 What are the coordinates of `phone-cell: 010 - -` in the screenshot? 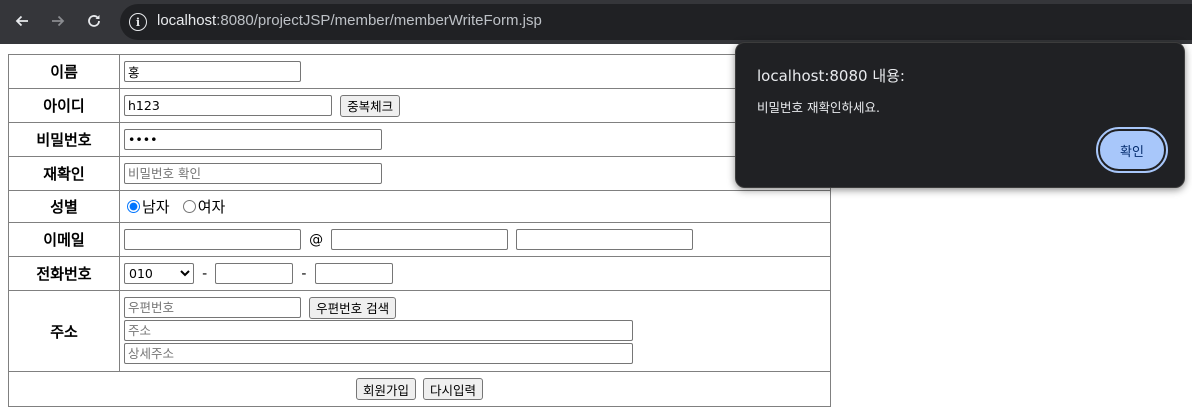 It's located at (475, 273).